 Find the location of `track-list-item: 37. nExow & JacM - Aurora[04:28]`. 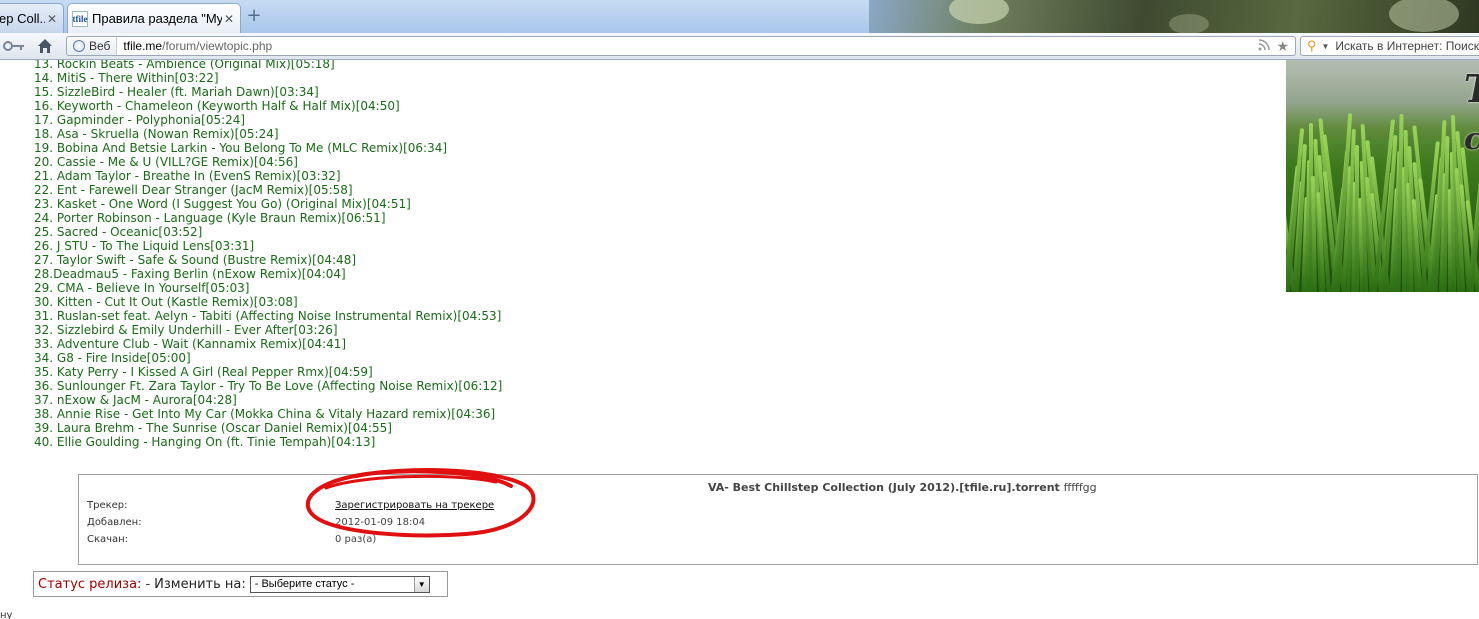

track-list-item: 37. nExow & JacM - Aurora[04:28] is located at coordinates (135, 400).